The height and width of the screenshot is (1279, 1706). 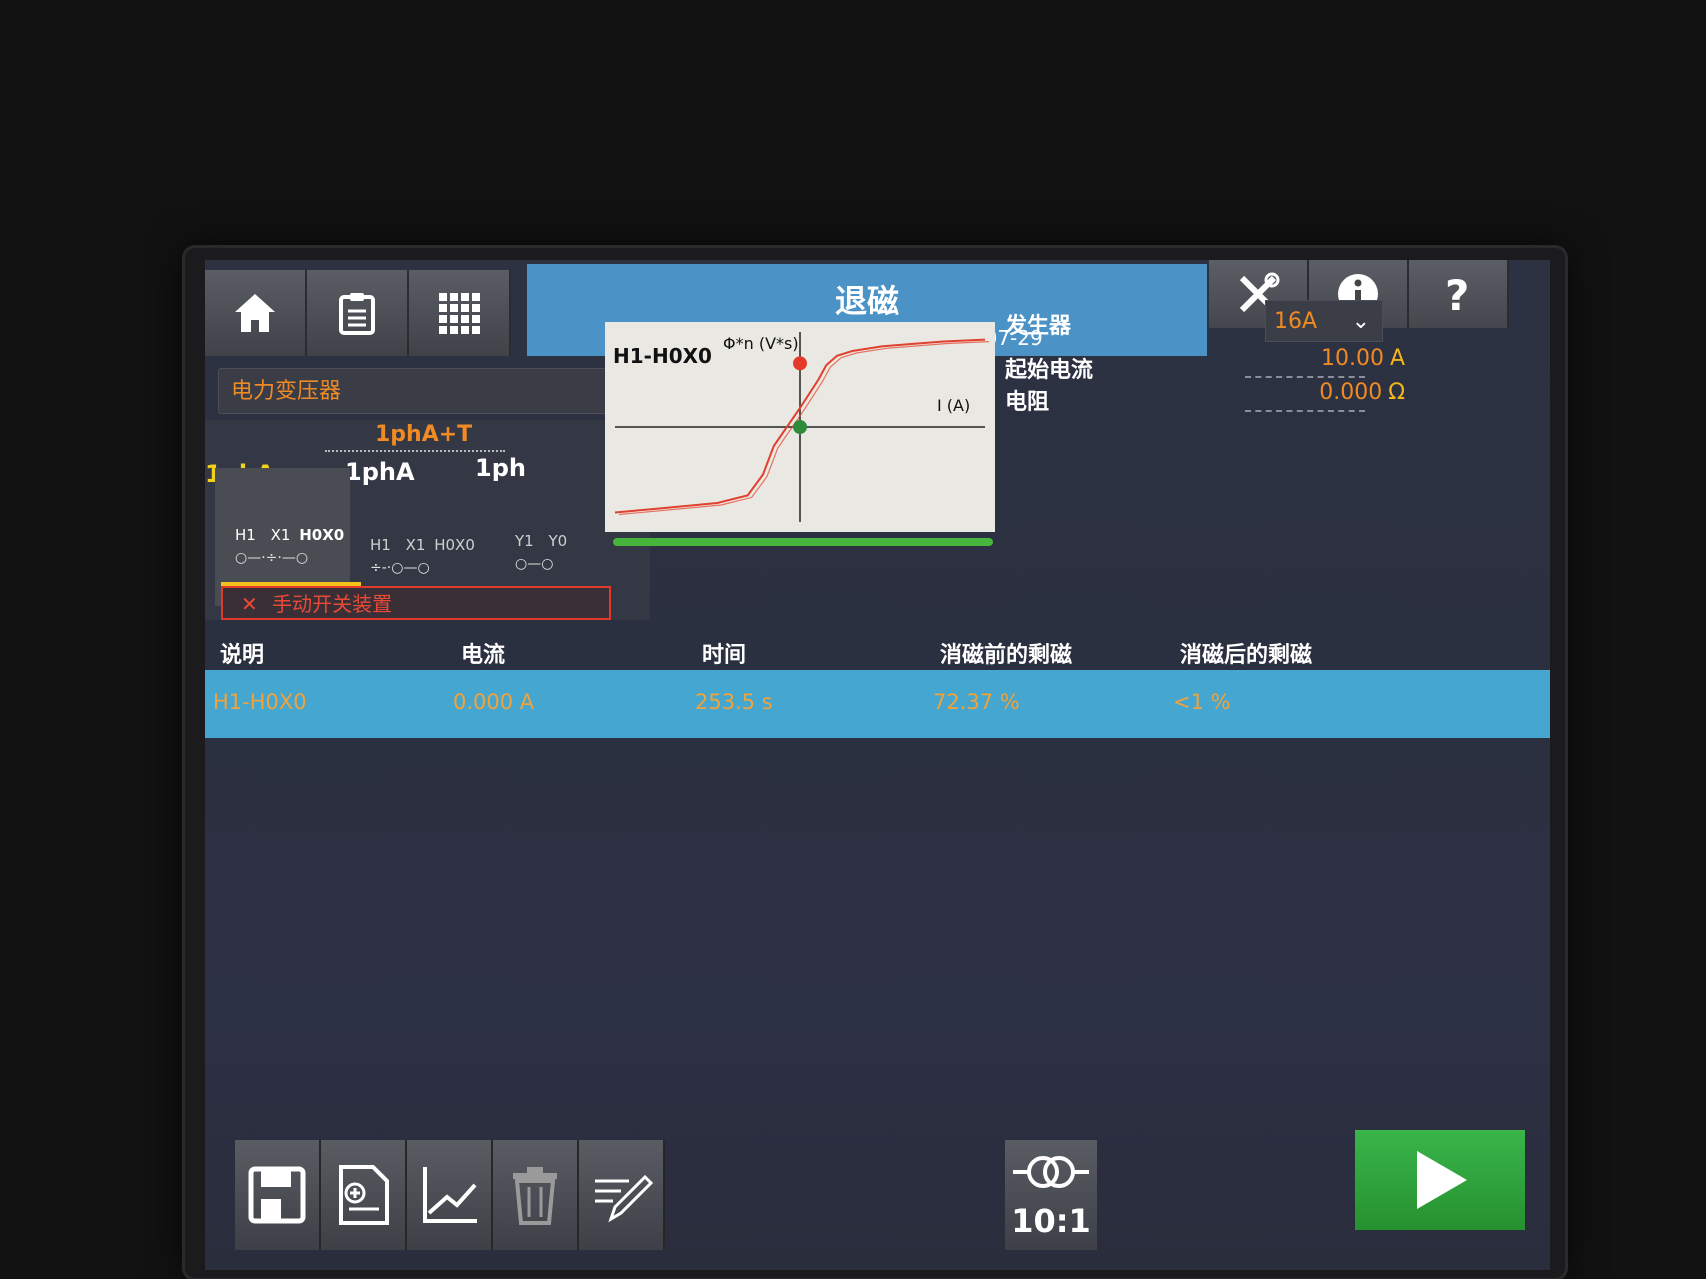 I want to click on col-description: 说明, so click(x=242, y=655).